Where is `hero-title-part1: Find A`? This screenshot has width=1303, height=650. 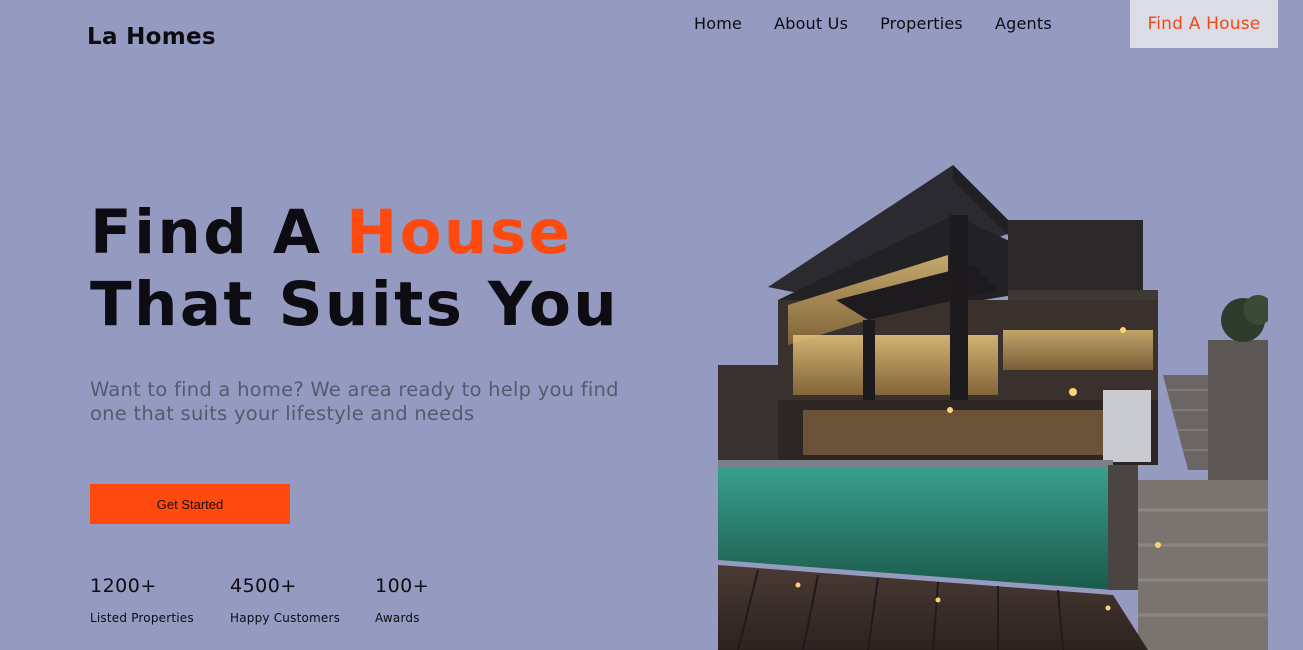
hero-title-part1: Find A is located at coordinates (218, 232).